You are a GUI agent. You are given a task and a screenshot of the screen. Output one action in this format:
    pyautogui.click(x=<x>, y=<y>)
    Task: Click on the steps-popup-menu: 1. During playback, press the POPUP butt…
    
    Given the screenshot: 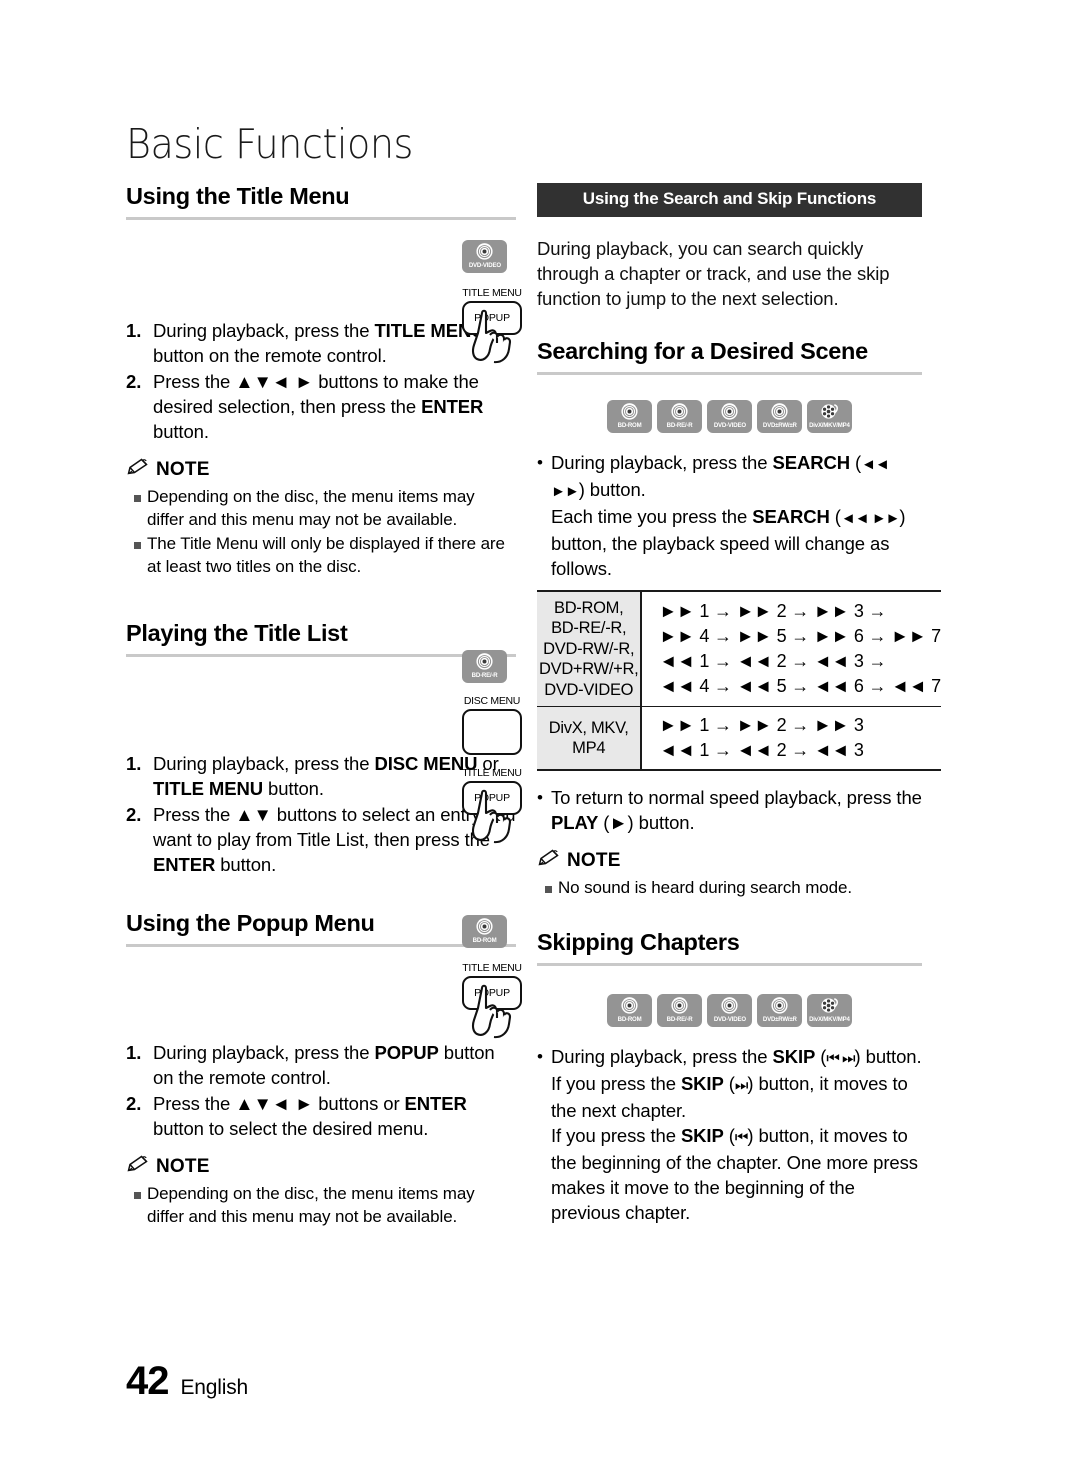 What is the action you would take?
    pyautogui.click(x=321, y=1090)
    